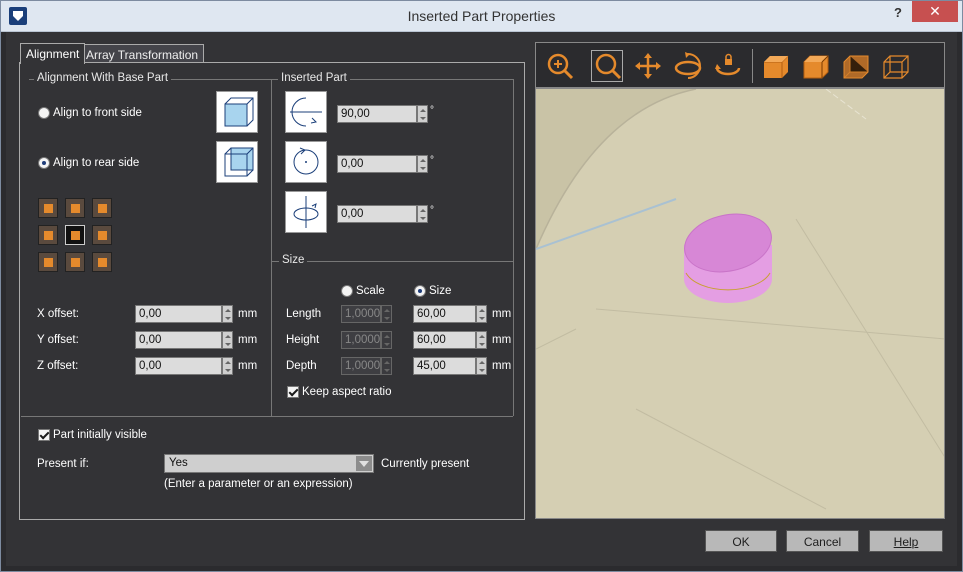  Describe the element at coordinates (361, 314) in the screenshot. I see `length-scale-input: 1,0000` at that location.